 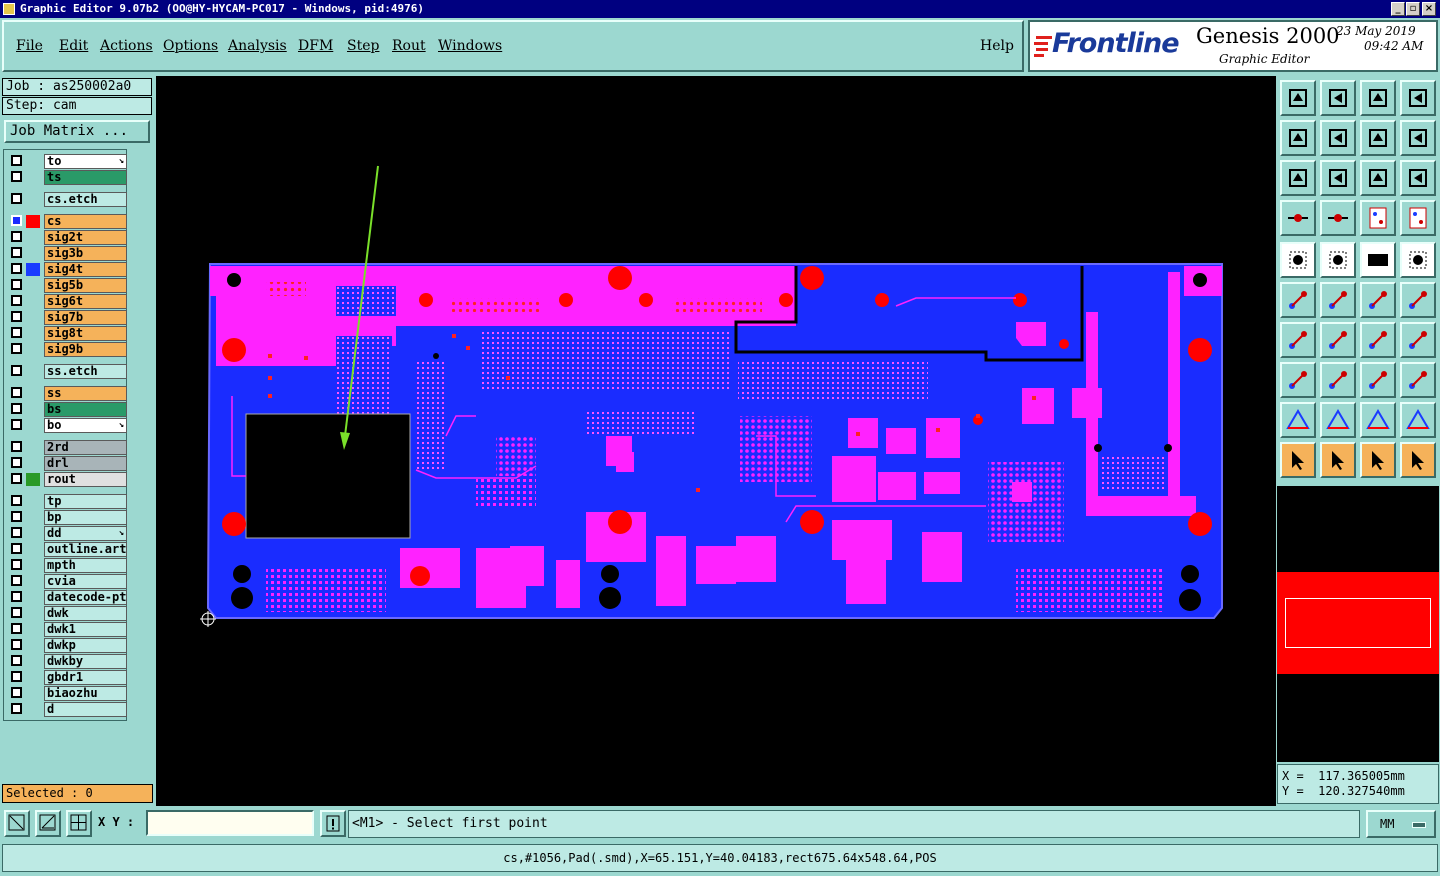 What do you see at coordinates (1378, 420) in the screenshot?
I see `triangle-bar-button` at bounding box center [1378, 420].